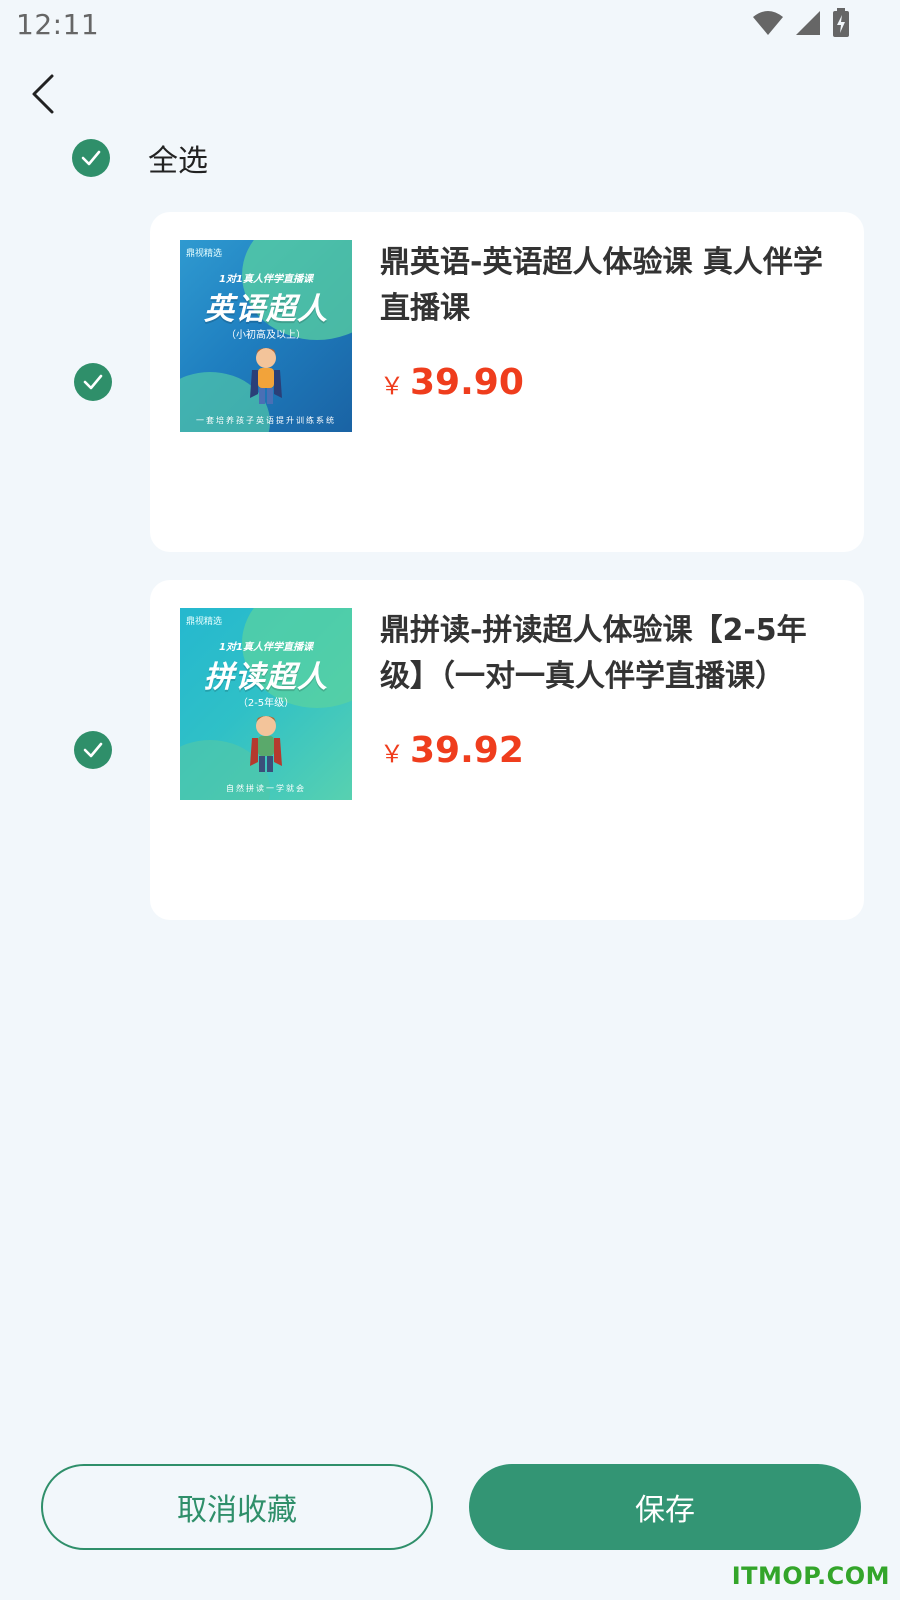 The width and height of the screenshot is (900, 1600). I want to click on wifi-icon, so click(768, 23).